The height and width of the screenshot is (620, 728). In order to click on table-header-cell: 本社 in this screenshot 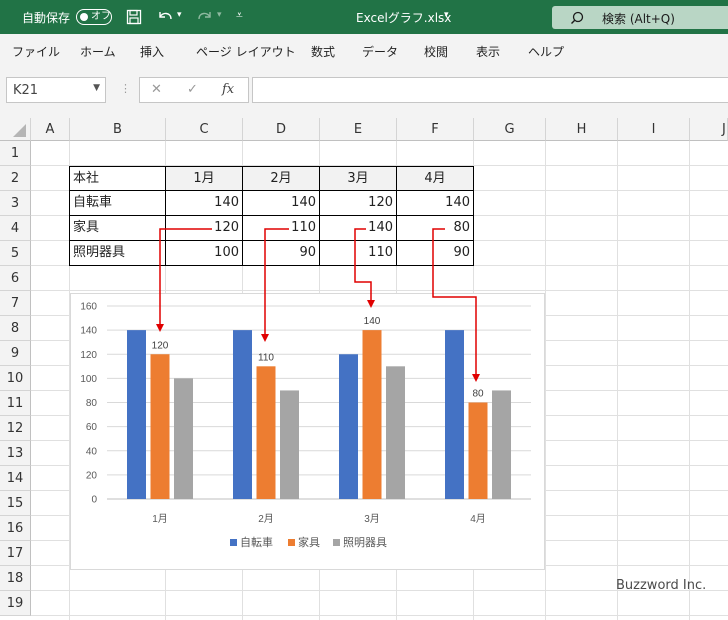, I will do `click(117, 178)`.